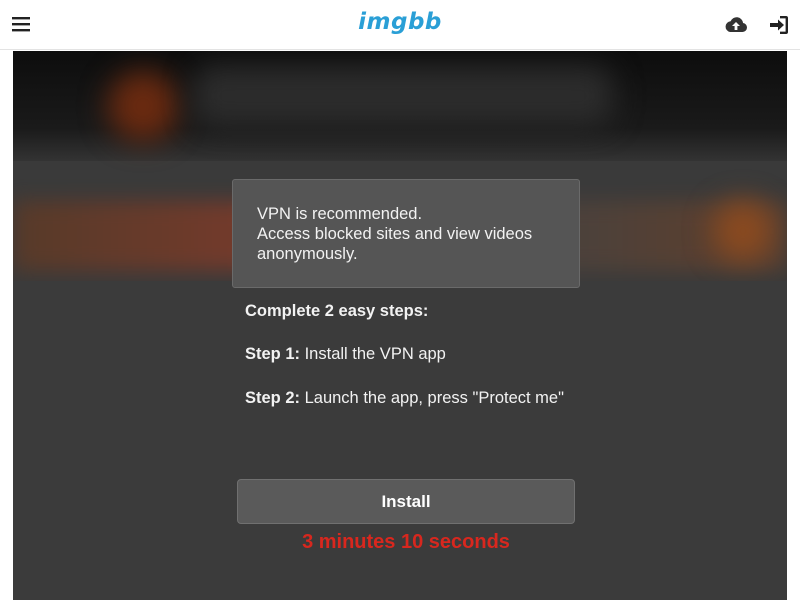 This screenshot has width=800, height=600. I want to click on sign-in-icon, so click(779, 25).